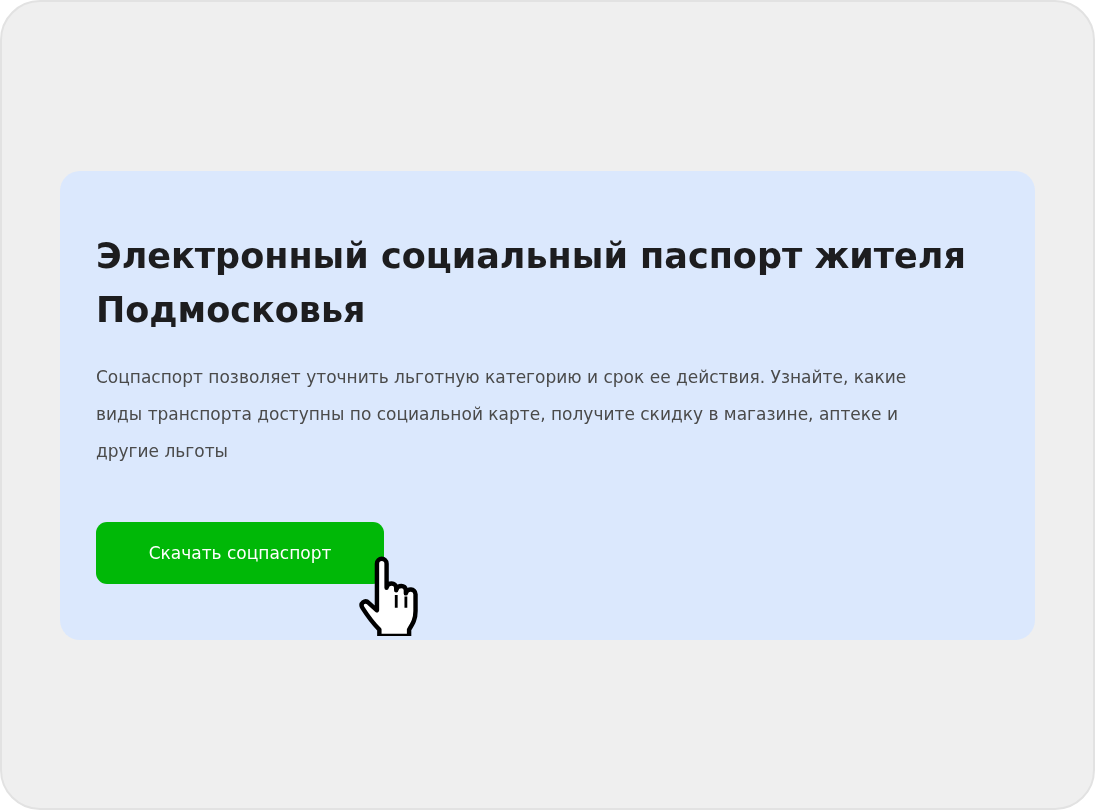  Describe the element at coordinates (502, 414) in the screenshot. I see `card-description: Соцпаспорт позволяет уточнить льготную категорию и срок ее действия. Узнайте, какие виды транспорта доступны по социальной карте, получите скидку в магазине, аптеке и другие льготы` at that location.